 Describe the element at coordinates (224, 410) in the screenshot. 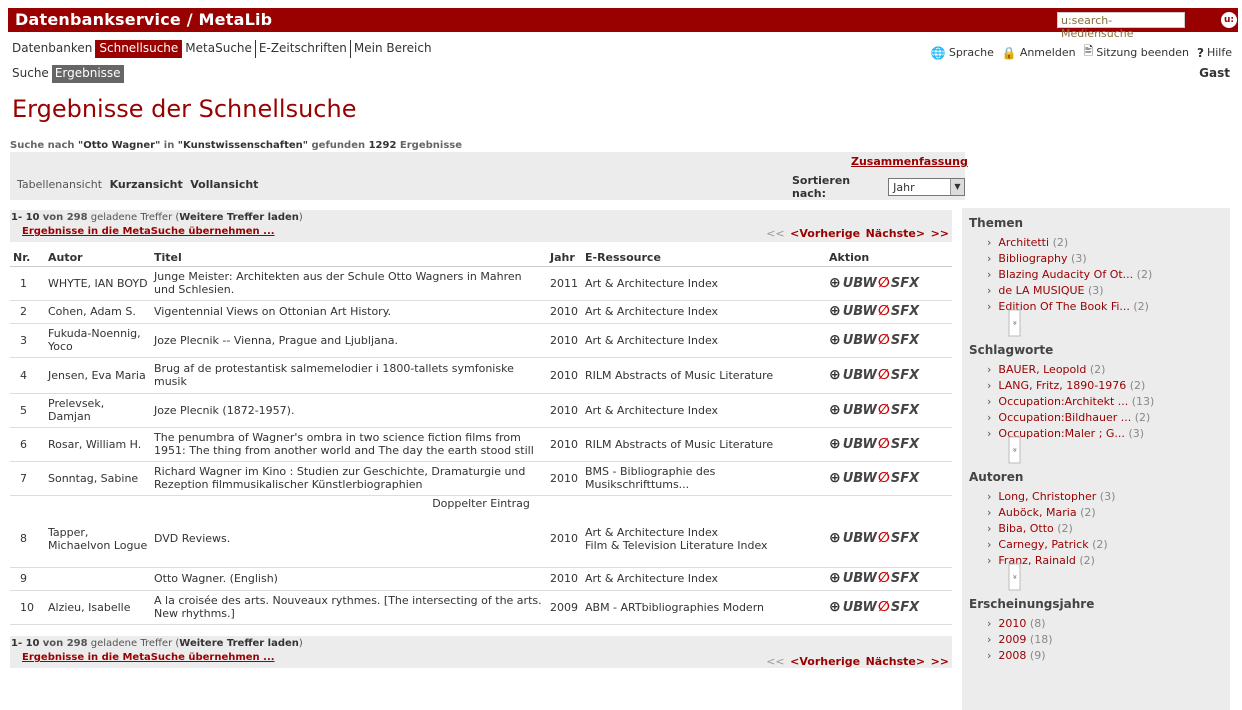

I see `row-title-link: Joze Plecnik (1872-1957).` at that location.